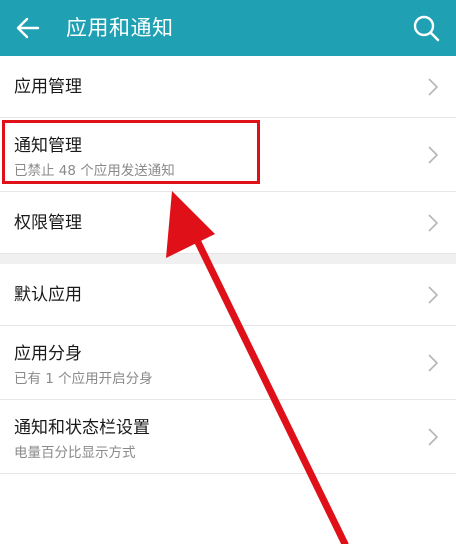 The image size is (456, 544). What do you see at coordinates (48, 354) in the screenshot?
I see `list-item-label: 应用分身` at bounding box center [48, 354].